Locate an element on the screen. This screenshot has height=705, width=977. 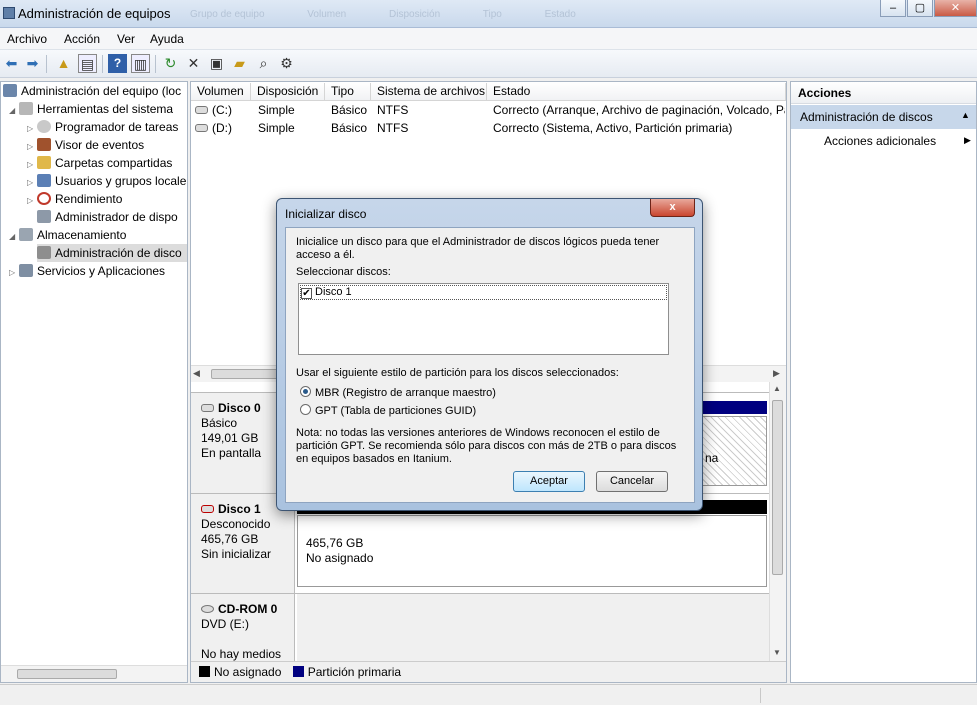
tree-item-almacenamiento: ◢ Almacenamiento is located at coordinates (67, 235).